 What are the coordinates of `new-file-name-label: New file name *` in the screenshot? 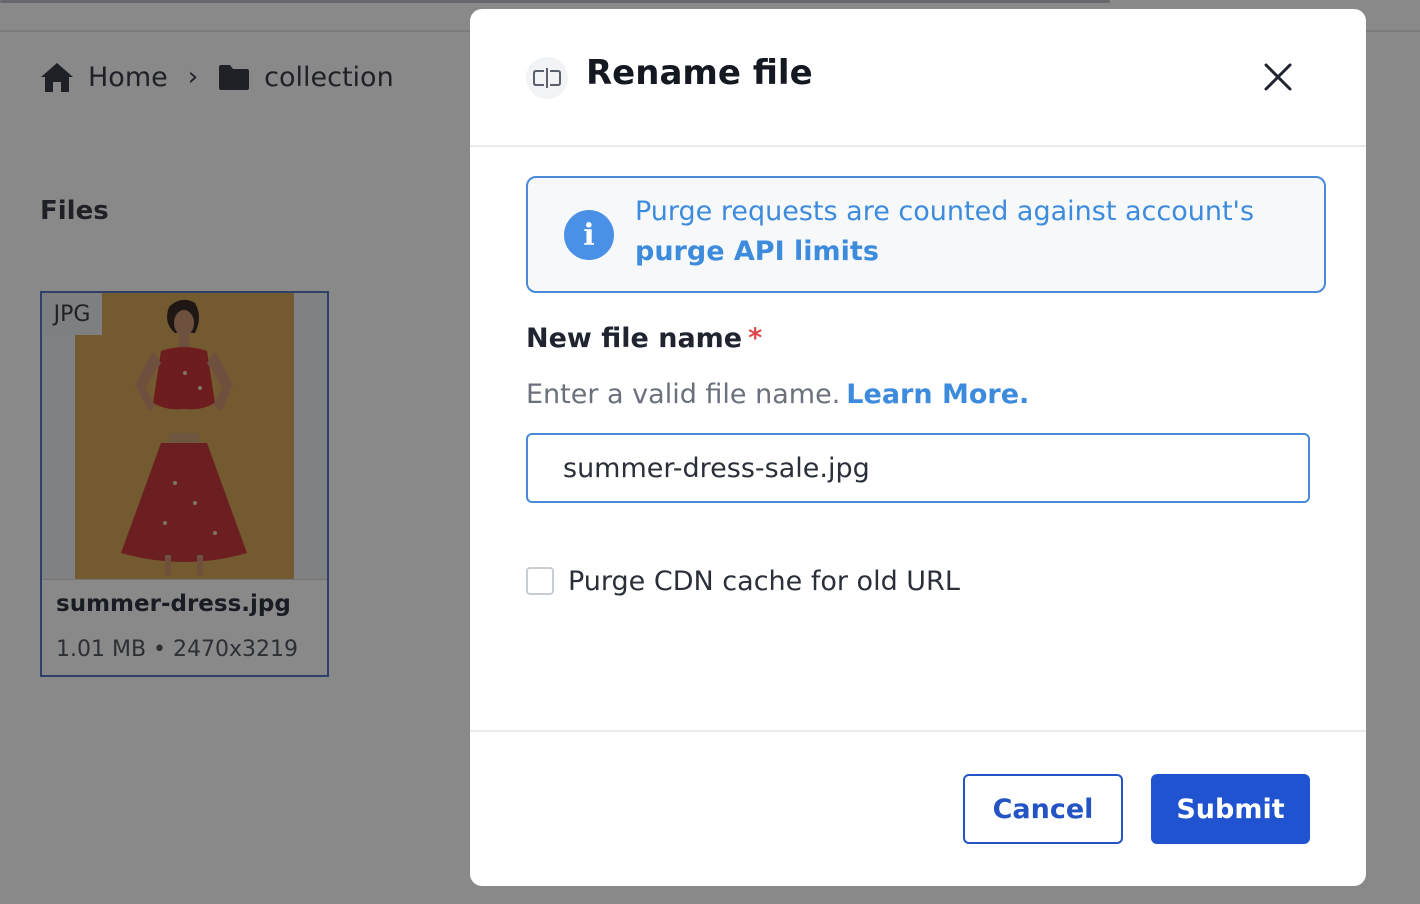 It's located at (644, 338).